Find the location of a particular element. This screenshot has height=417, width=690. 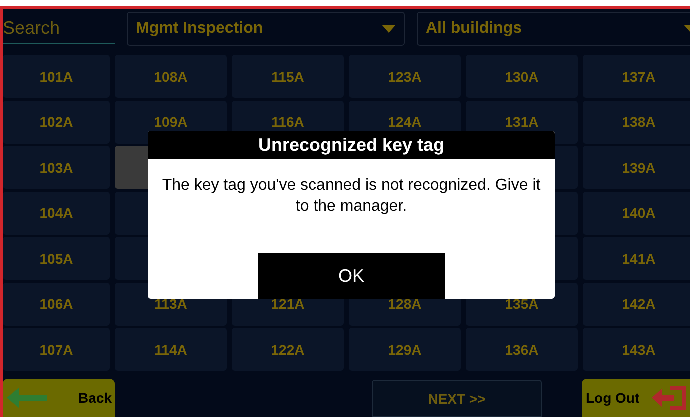

unit-tile: 129A is located at coordinates (405, 349).